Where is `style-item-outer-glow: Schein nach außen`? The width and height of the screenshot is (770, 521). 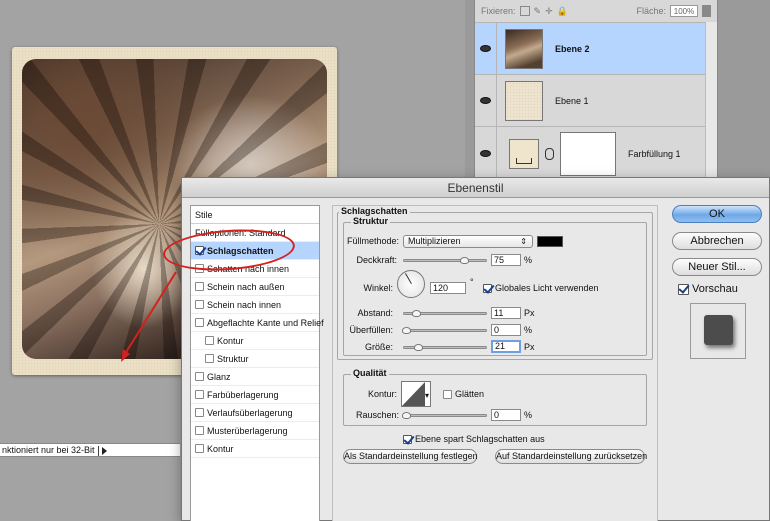 style-item-outer-glow: Schein nach außen is located at coordinates (255, 287).